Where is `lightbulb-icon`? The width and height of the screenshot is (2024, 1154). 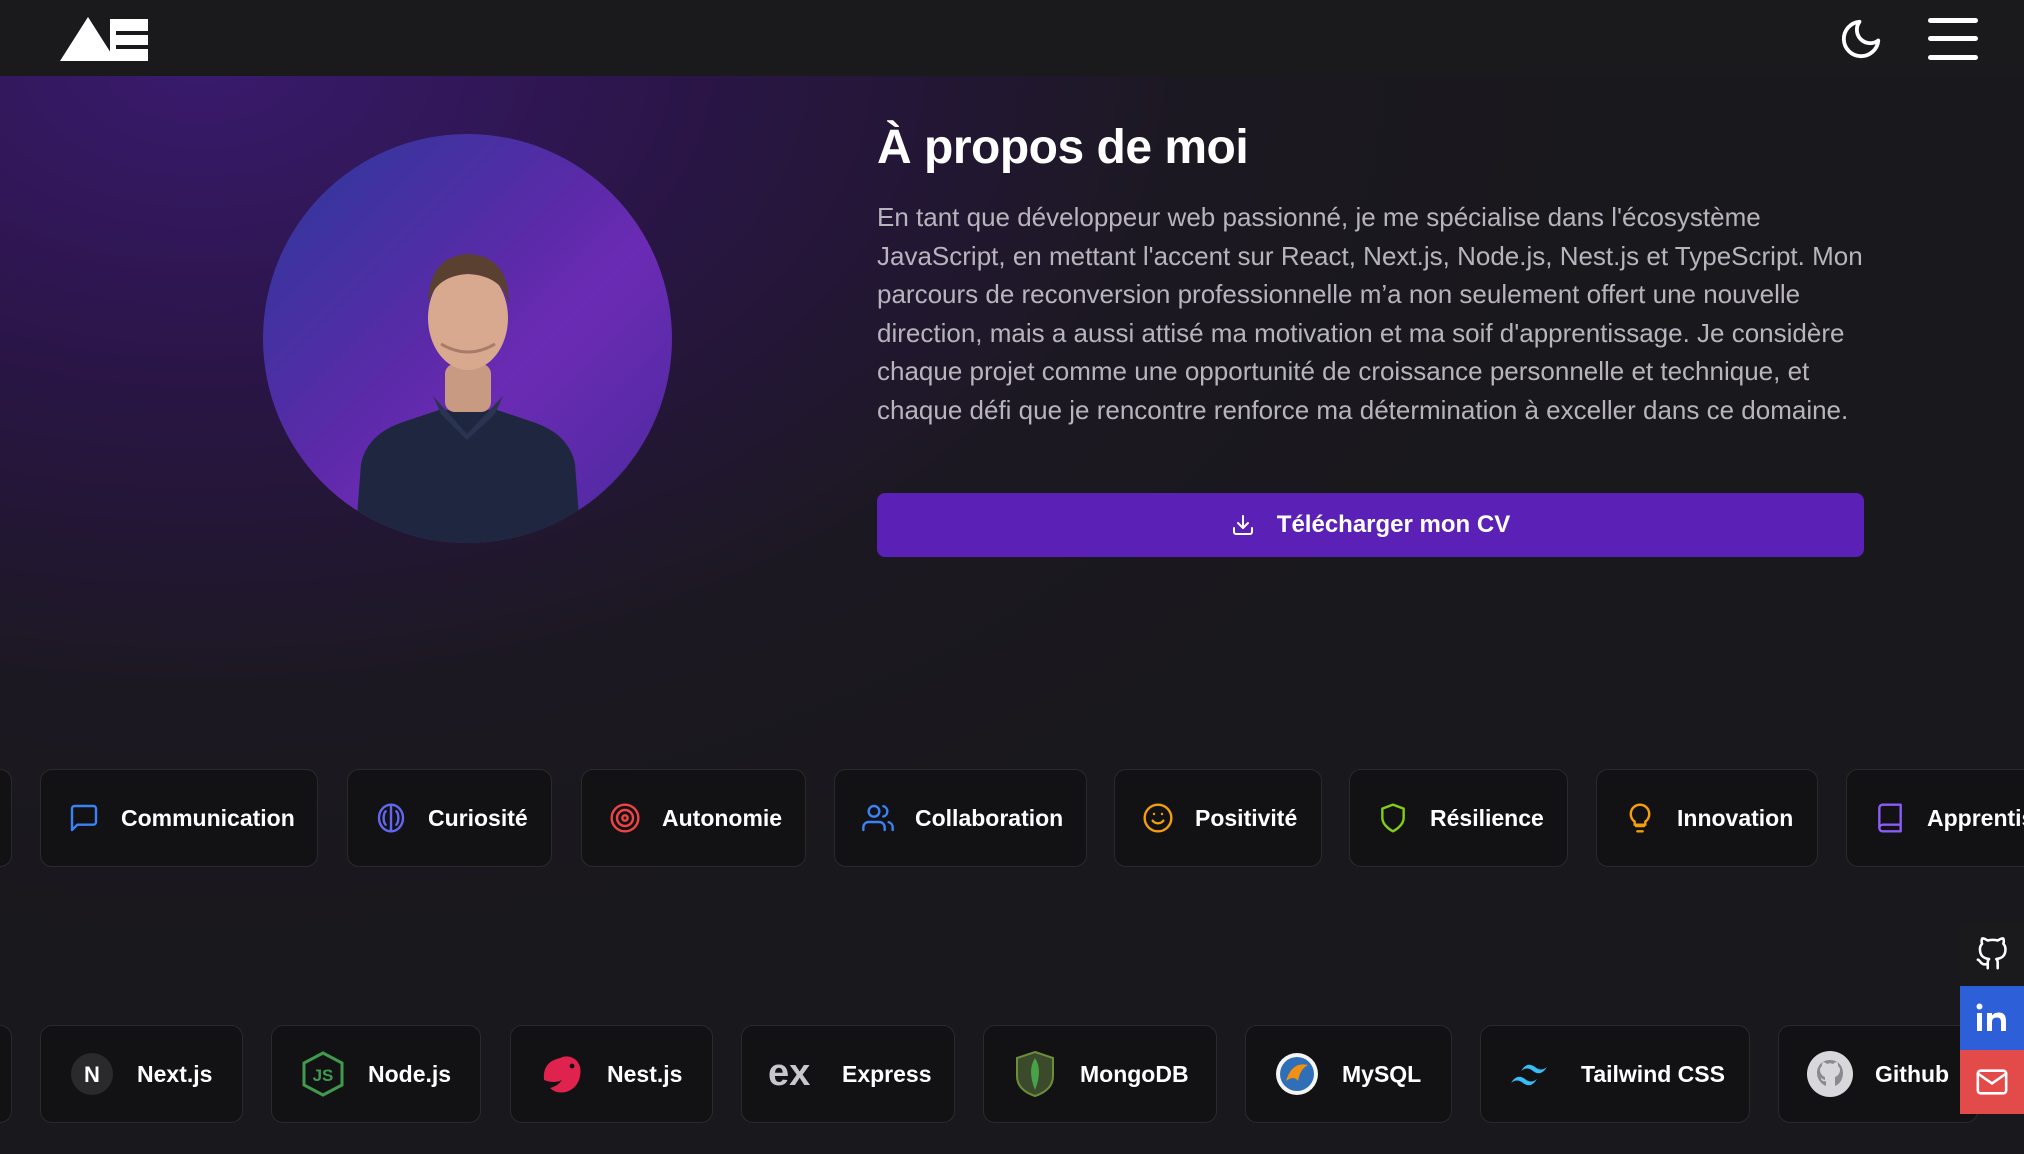
lightbulb-icon is located at coordinates (1640, 818).